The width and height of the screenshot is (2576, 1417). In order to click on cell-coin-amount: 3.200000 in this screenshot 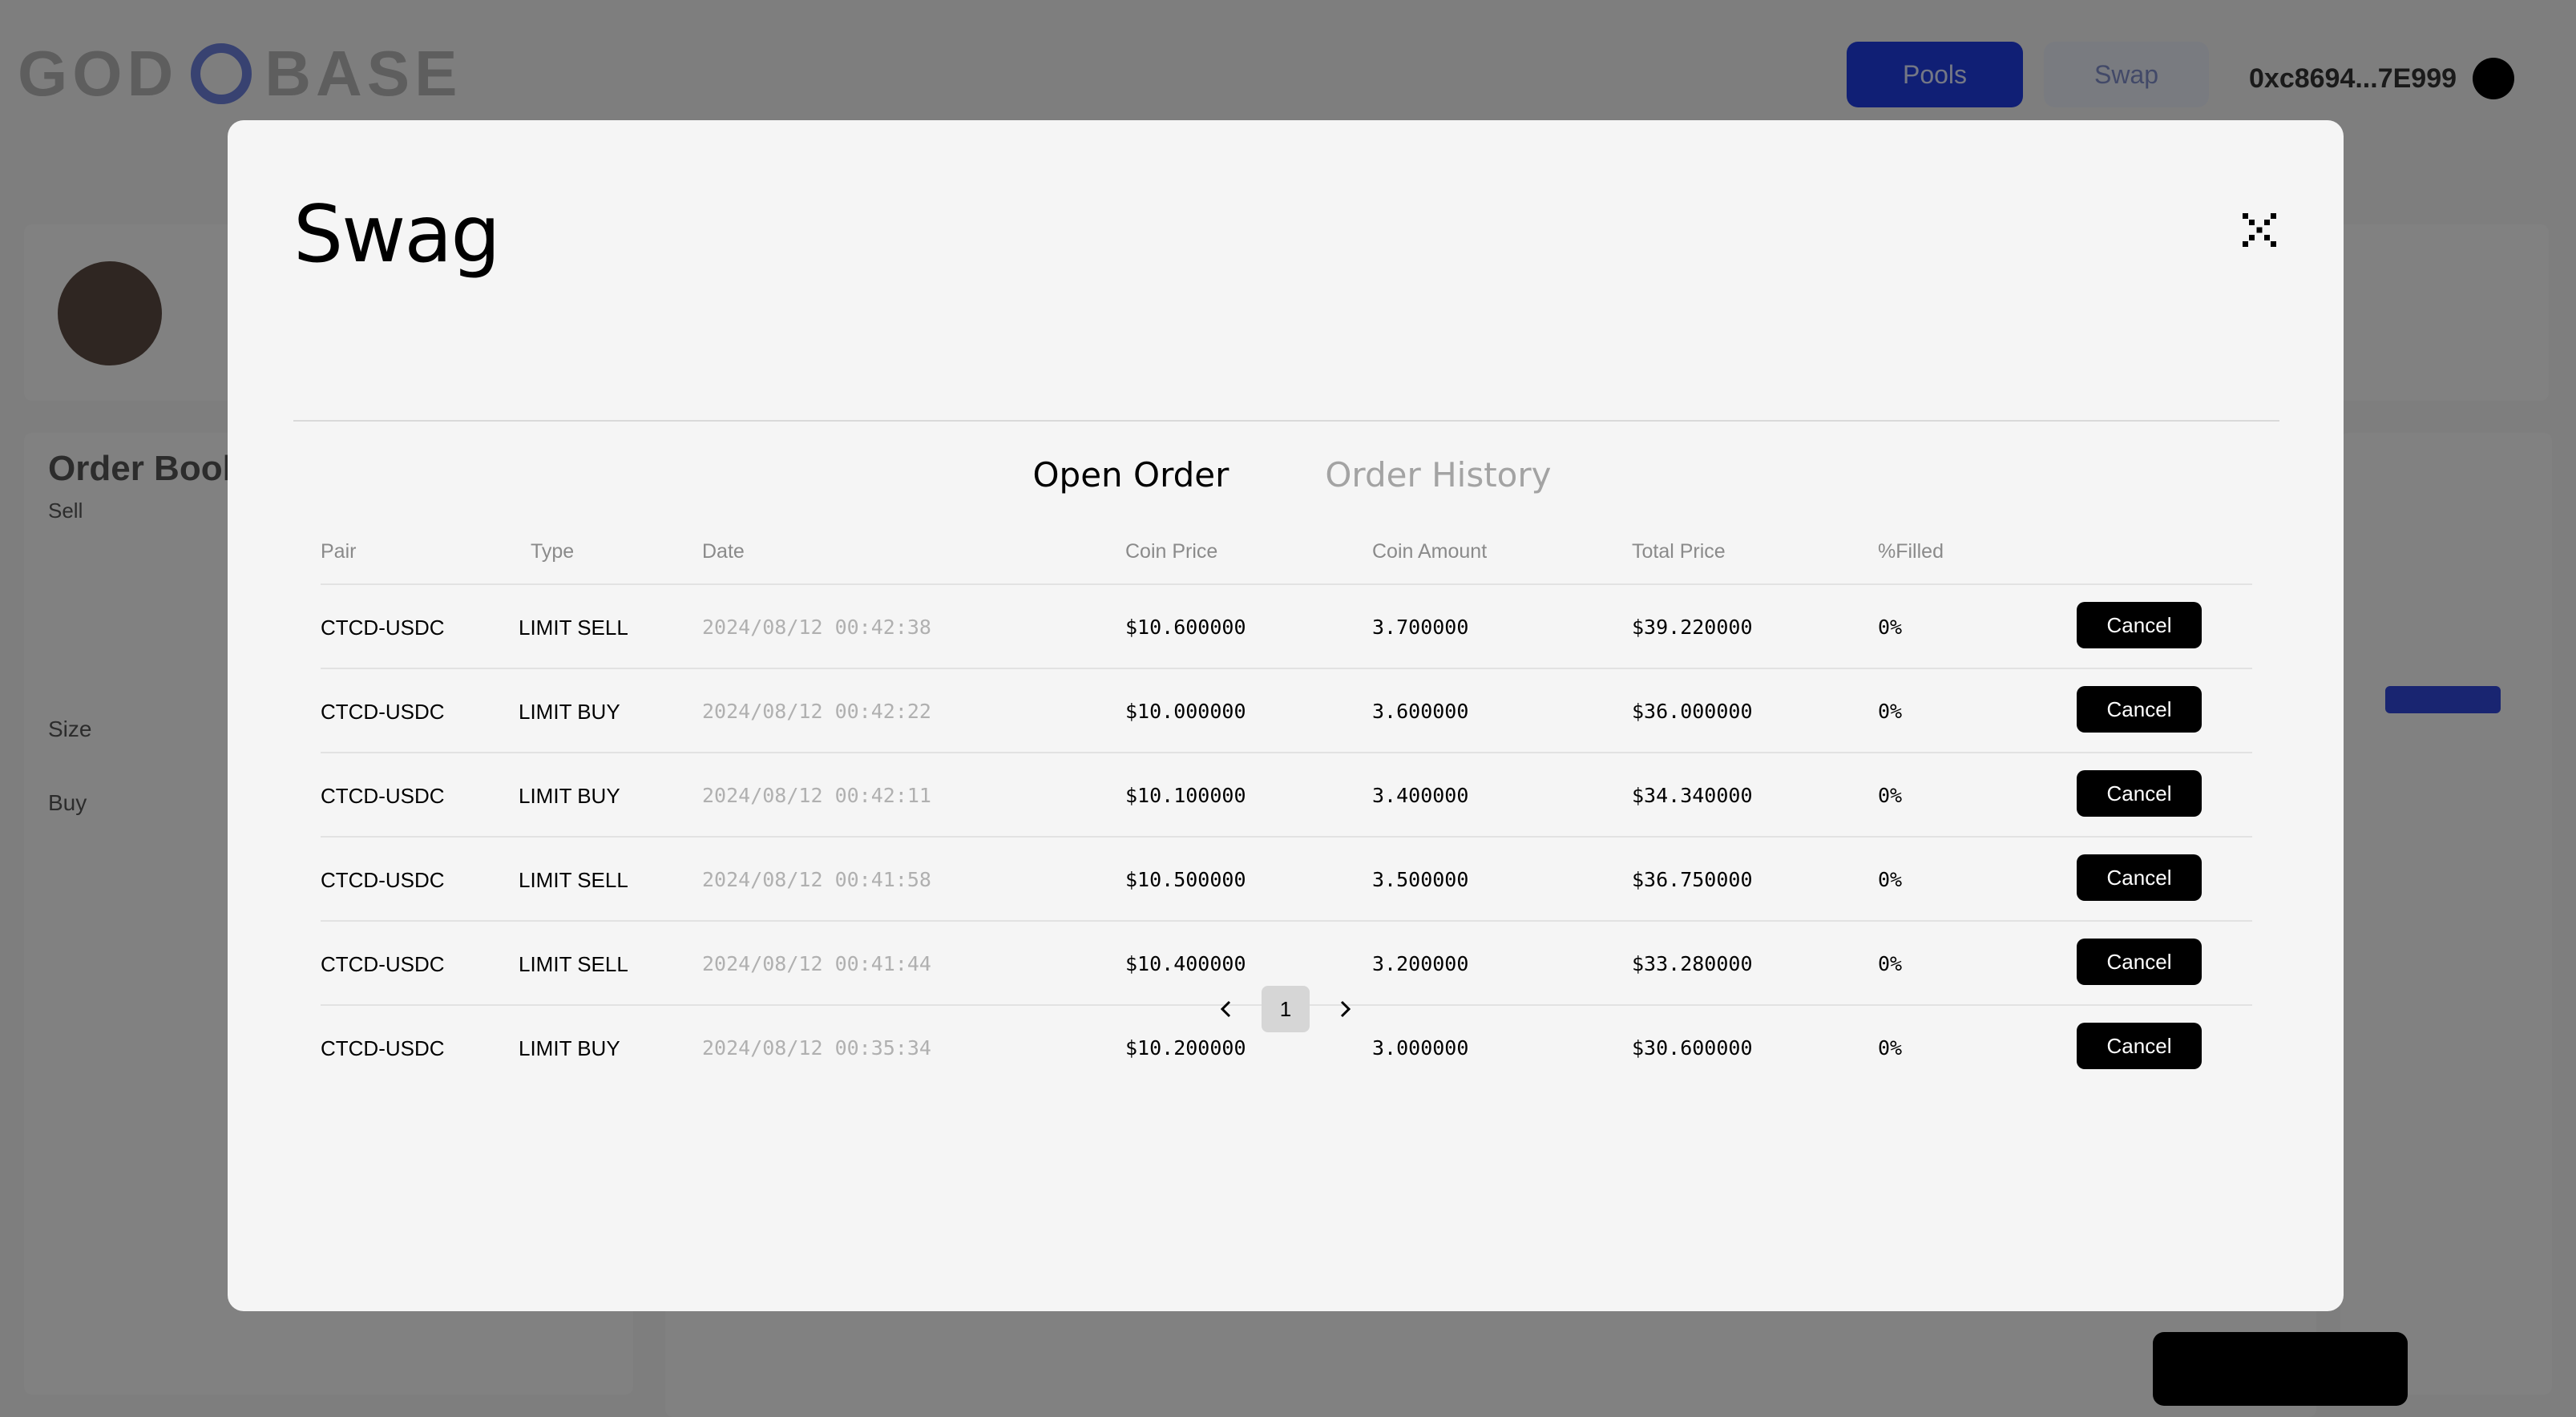, I will do `click(1420, 964)`.